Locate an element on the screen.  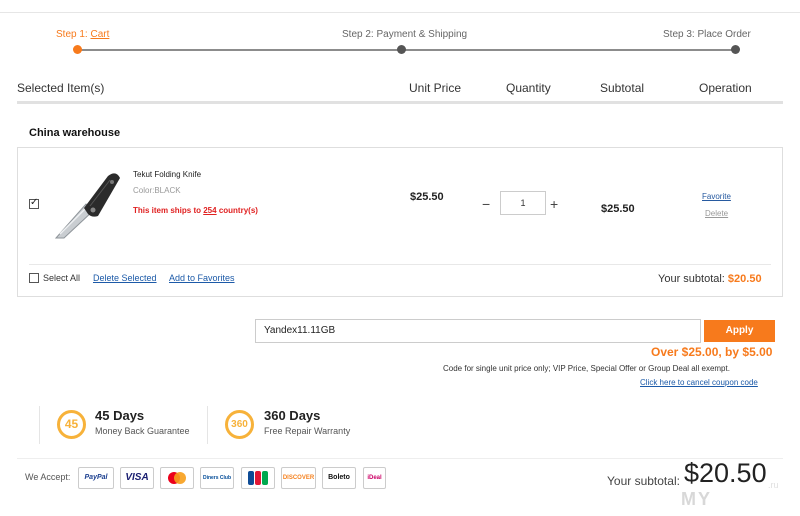
guarantee-money-back-title: 45 Days is located at coordinates (120, 415).